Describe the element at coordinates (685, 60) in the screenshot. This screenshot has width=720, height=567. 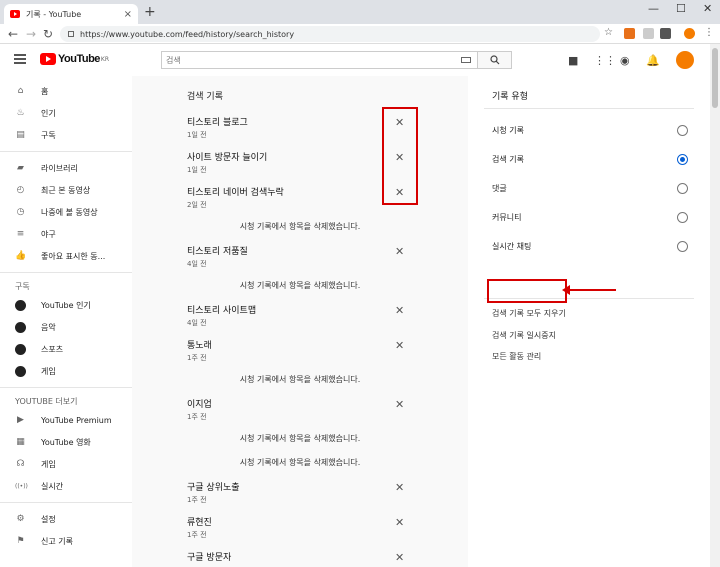
I see `avatar` at that location.